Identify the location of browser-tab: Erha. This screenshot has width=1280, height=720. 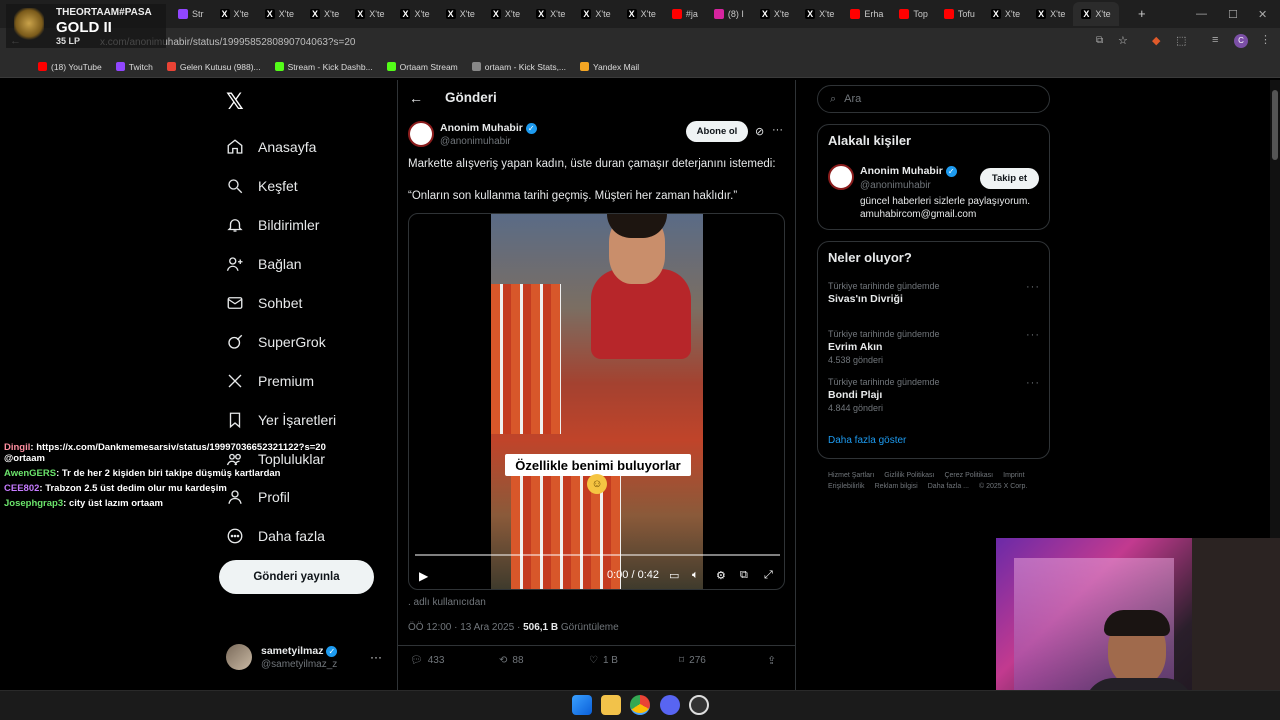
(866, 14).